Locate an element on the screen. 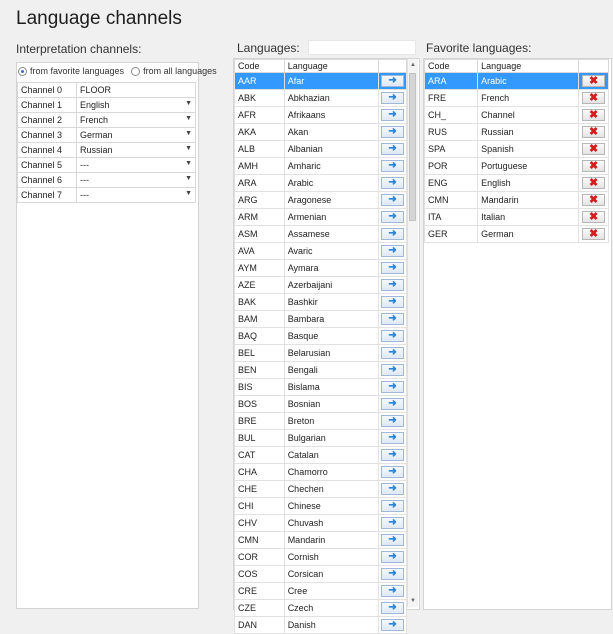 The image size is (613, 634). table-row: BAK Bashkir ➜ is located at coordinates (320, 302).